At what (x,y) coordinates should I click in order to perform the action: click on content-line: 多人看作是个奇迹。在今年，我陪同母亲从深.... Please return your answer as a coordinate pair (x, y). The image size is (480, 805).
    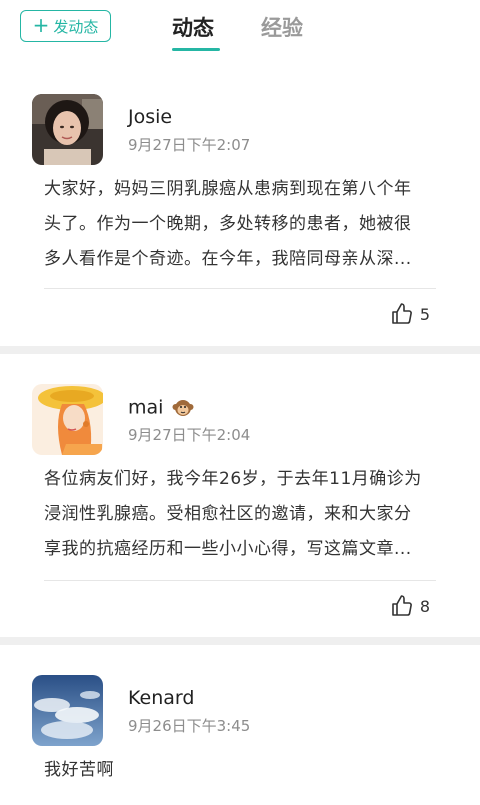
    Looking at the image, I should click on (228, 259).